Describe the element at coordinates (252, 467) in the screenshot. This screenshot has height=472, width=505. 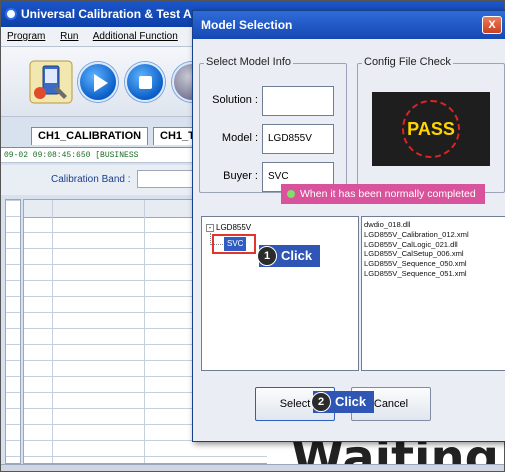
I see `status-bar` at that location.